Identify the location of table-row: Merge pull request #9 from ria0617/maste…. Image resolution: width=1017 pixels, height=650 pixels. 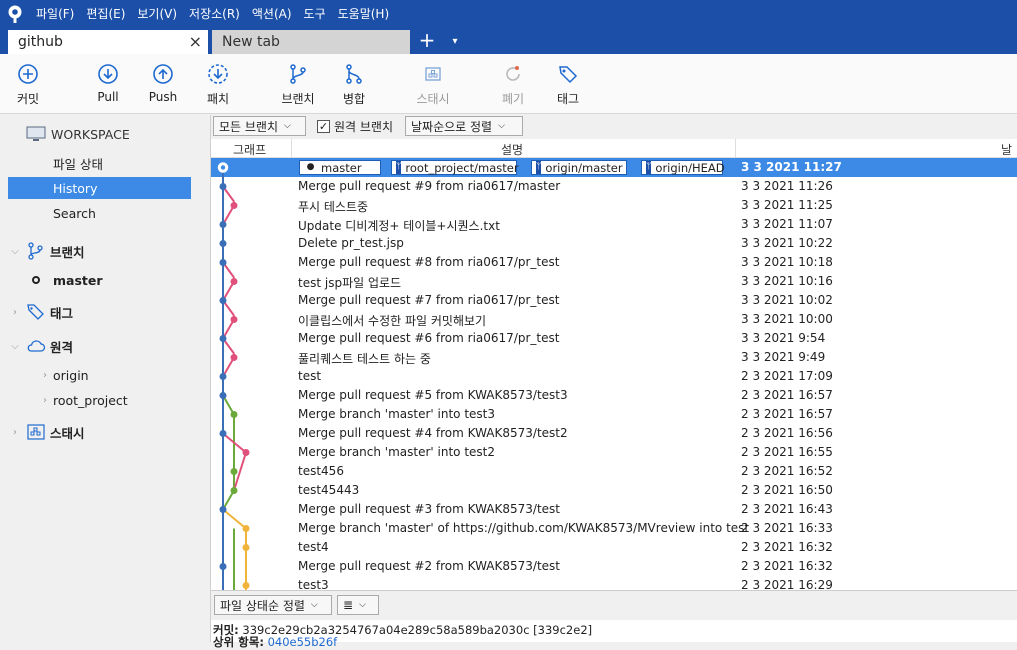
(614, 186).